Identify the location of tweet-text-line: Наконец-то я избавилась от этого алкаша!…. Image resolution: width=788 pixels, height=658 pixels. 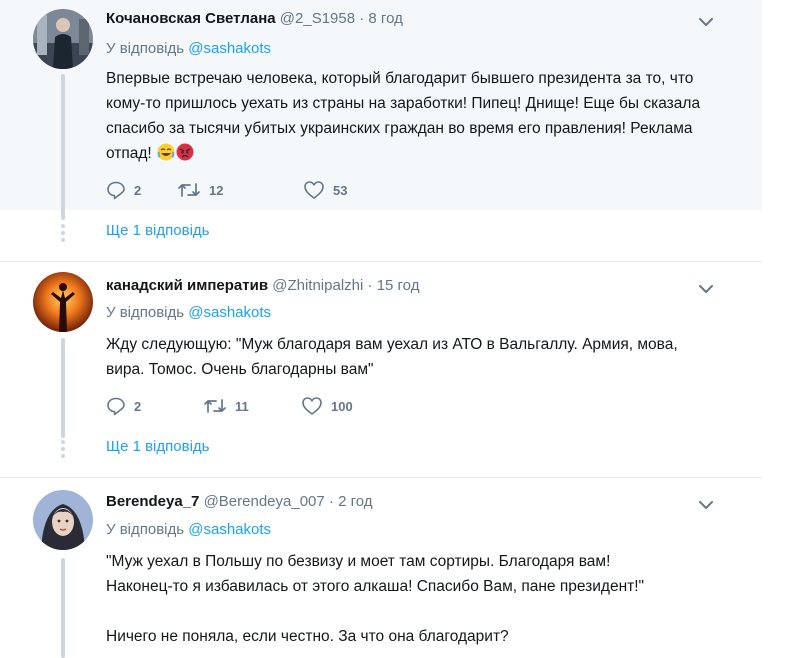
(375, 586).